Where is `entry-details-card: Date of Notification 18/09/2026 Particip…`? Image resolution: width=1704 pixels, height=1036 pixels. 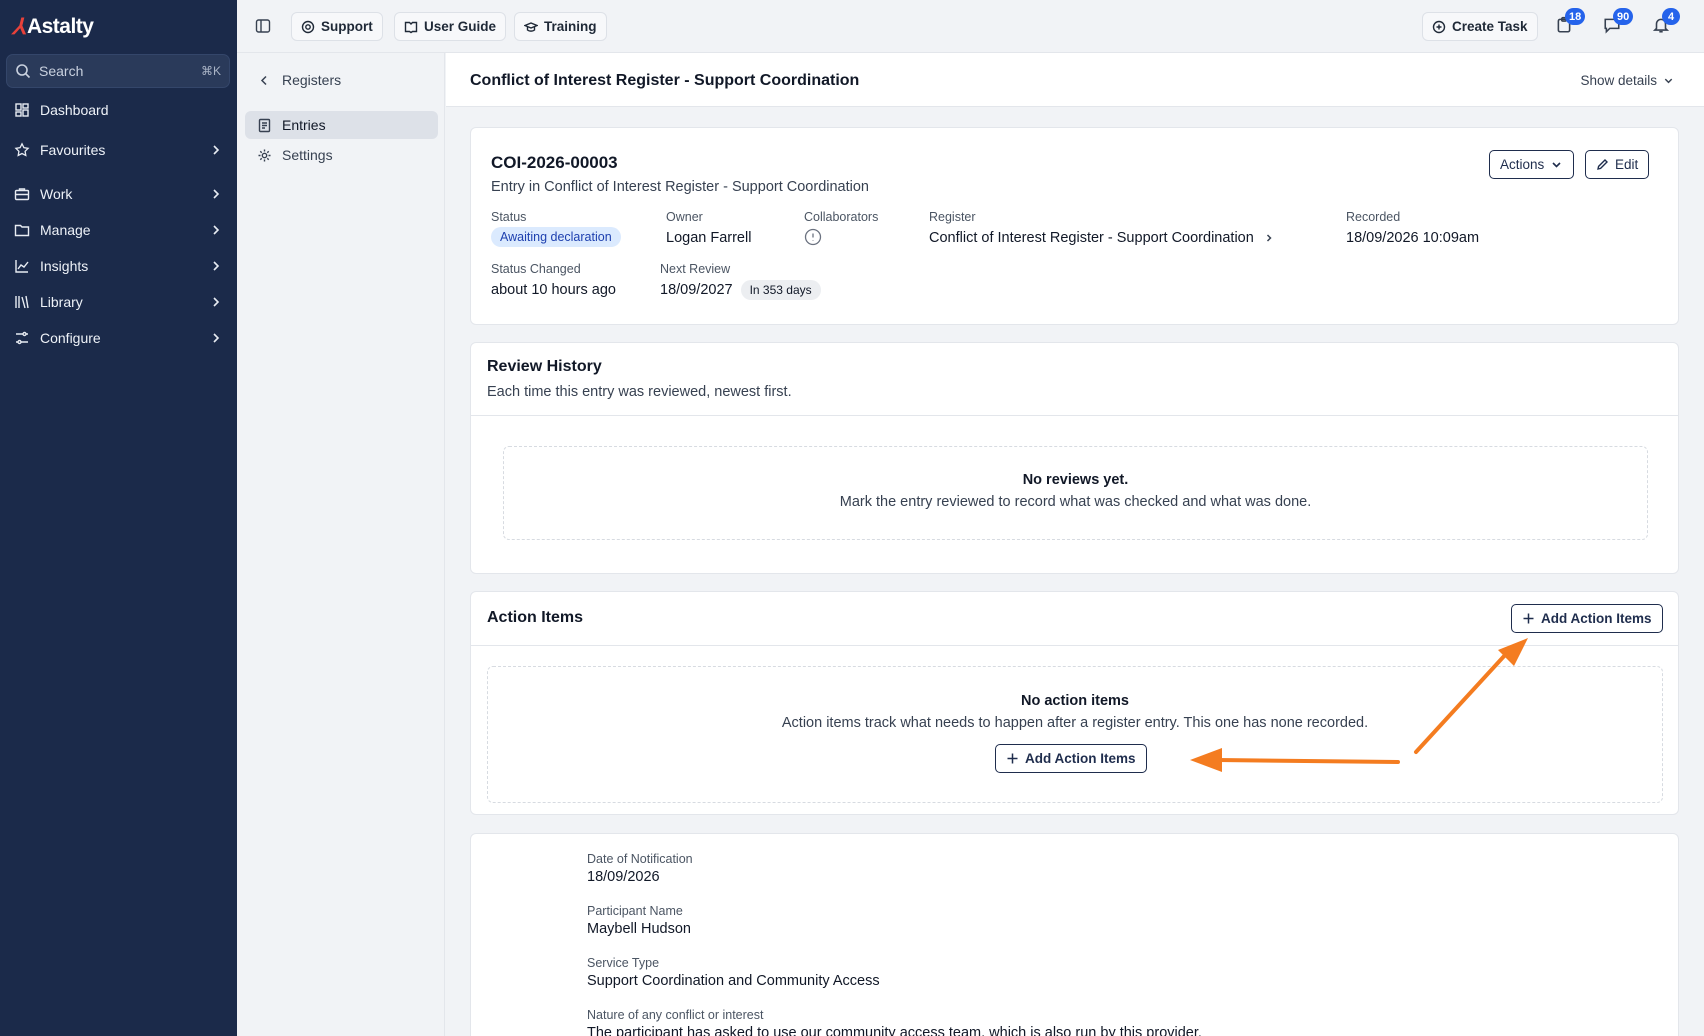 entry-details-card: Date of Notification 18/09/2026 Particip… is located at coordinates (1074, 934).